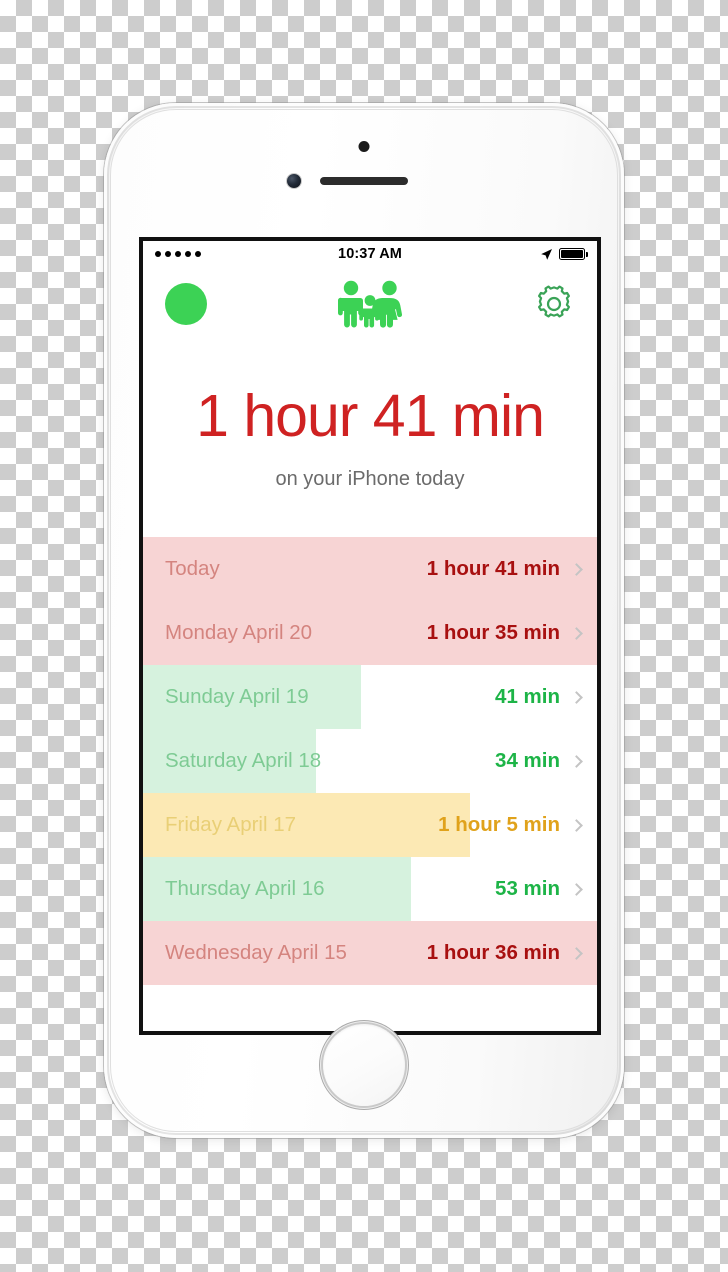 This screenshot has width=728, height=1272. I want to click on status-bar-right-group, so click(564, 254).